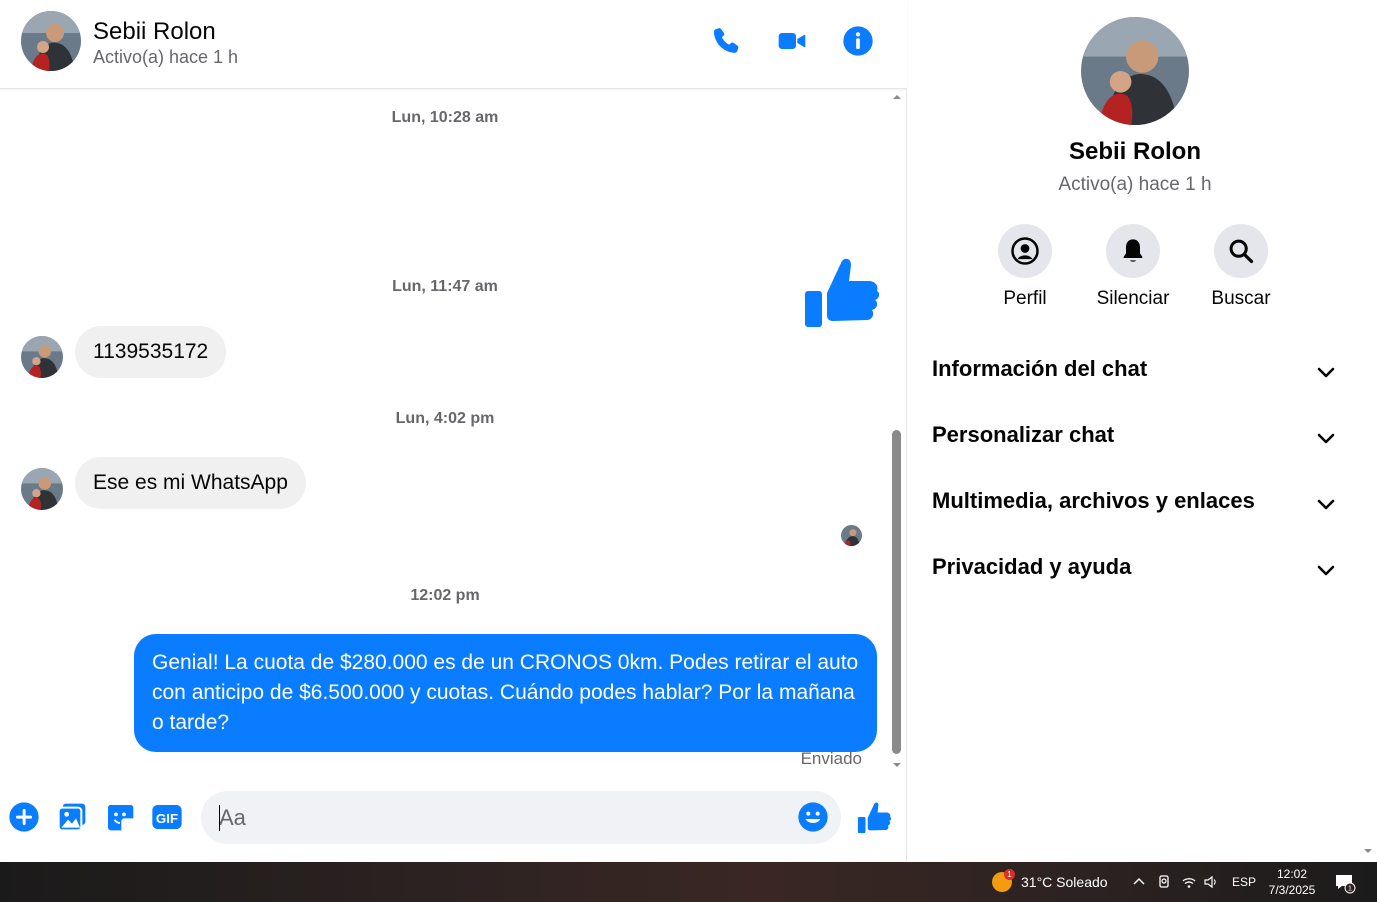  What do you see at coordinates (851, 535) in the screenshot?
I see `read-receipt-avatar` at bounding box center [851, 535].